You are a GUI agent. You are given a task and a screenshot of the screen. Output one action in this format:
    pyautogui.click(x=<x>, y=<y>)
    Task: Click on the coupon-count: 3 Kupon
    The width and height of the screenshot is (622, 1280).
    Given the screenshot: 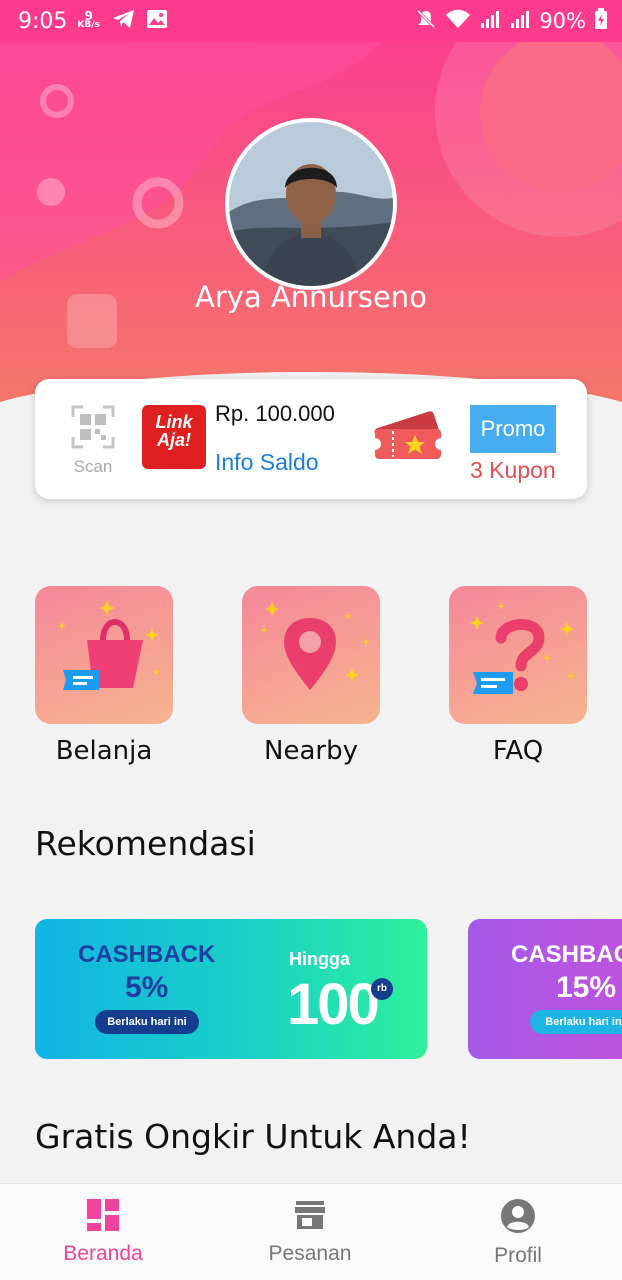 What is the action you would take?
    pyautogui.click(x=513, y=470)
    